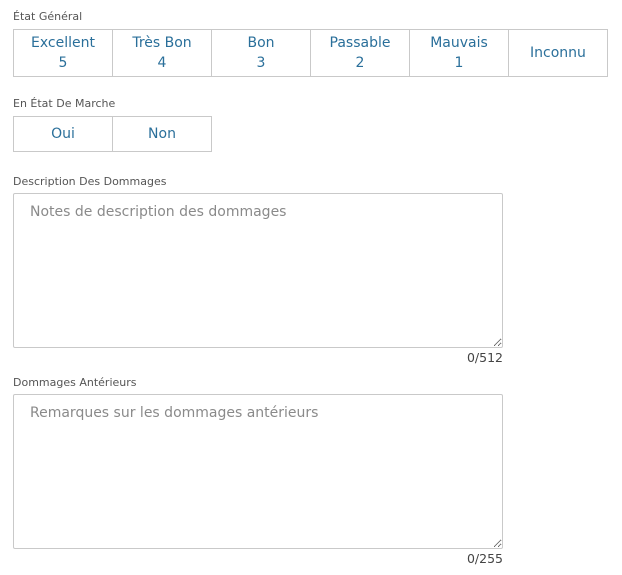  Describe the element at coordinates (162, 53) in the screenshot. I see `etat-general-option-tres-bon: Très Bon 4` at that location.